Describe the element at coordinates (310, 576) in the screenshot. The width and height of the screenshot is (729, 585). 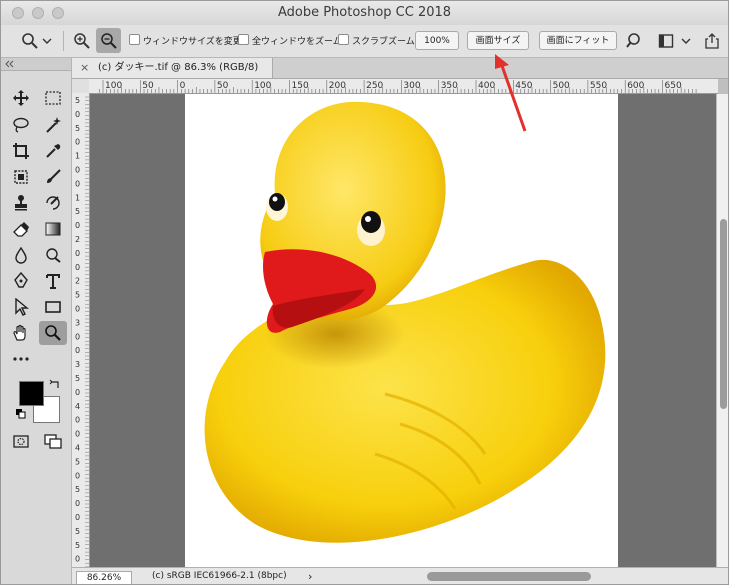
I see `status-menu-arrow: ›` at that location.